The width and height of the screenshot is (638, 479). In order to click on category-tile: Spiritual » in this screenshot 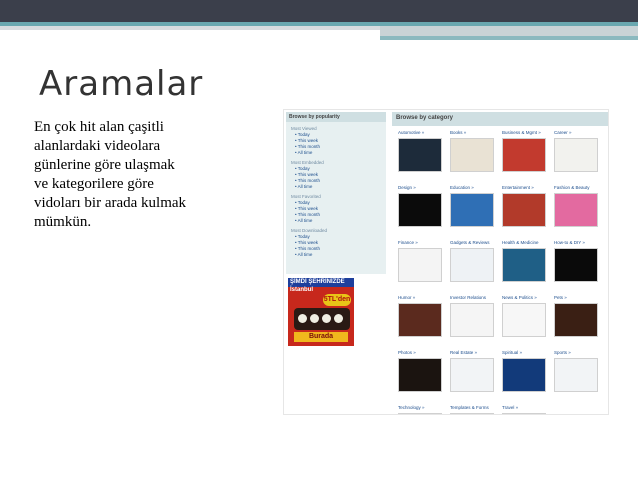, I will do `click(525, 375)`.